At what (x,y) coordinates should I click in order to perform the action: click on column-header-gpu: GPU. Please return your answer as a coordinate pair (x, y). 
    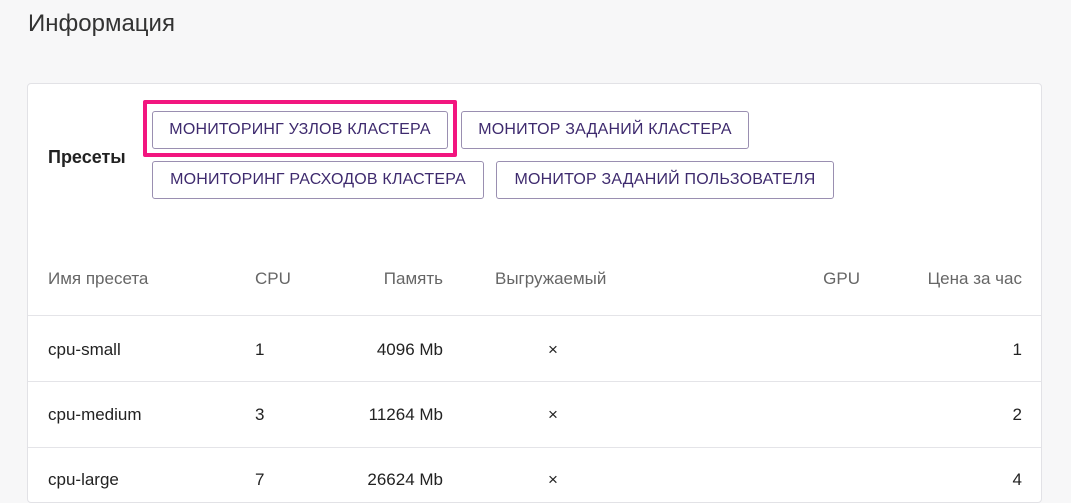
    Looking at the image, I should click on (841, 278).